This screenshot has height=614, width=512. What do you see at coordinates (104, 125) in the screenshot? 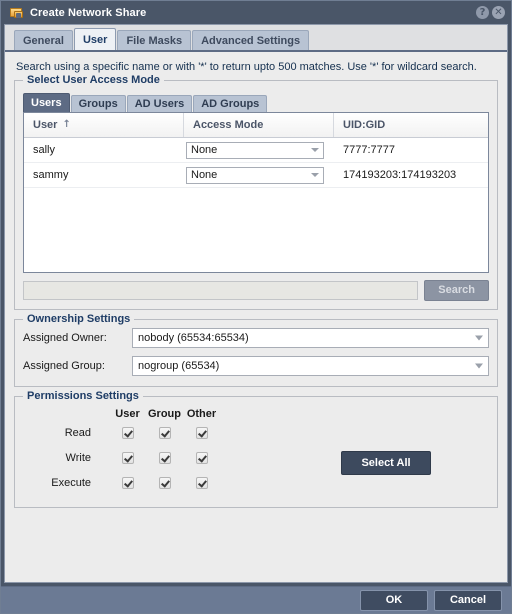
I see `column-header-user: User ↑` at bounding box center [104, 125].